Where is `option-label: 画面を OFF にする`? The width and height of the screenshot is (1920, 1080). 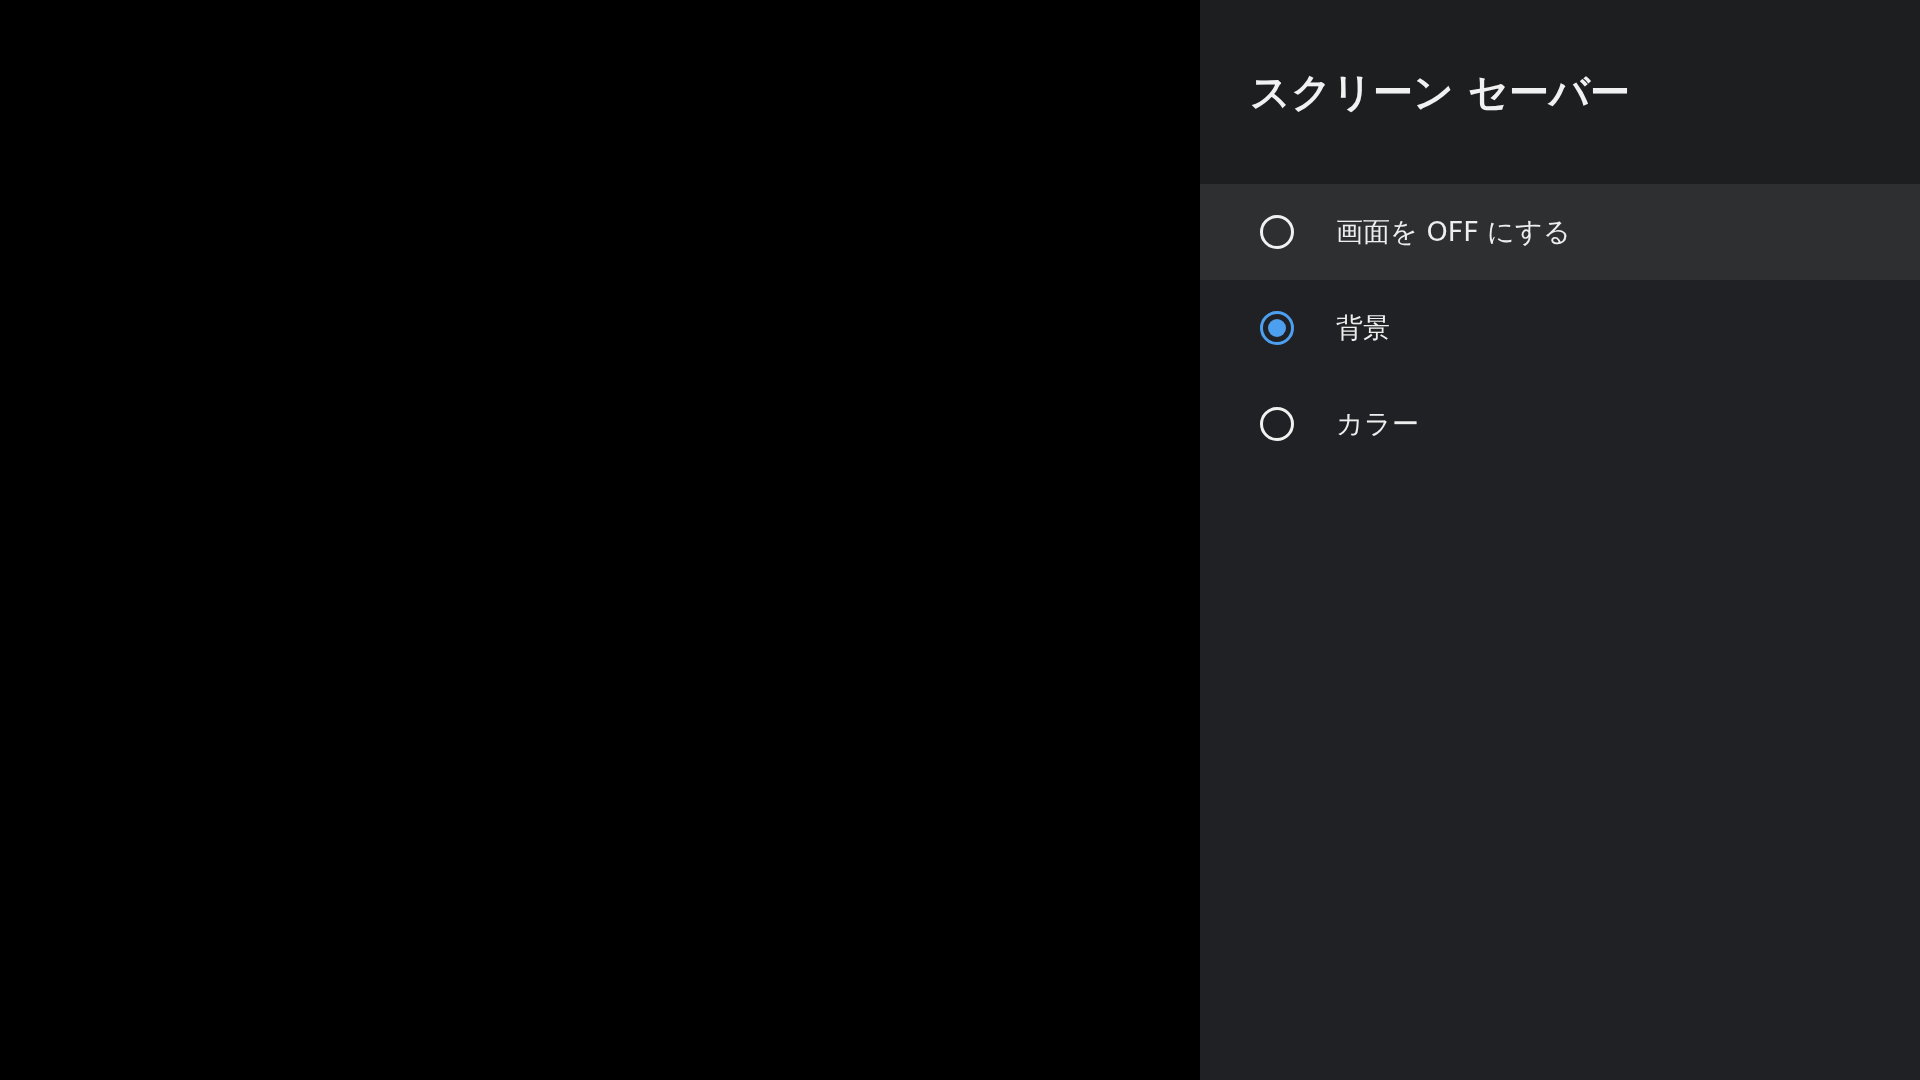
option-label: 画面を OFF にする is located at coordinates (1454, 232).